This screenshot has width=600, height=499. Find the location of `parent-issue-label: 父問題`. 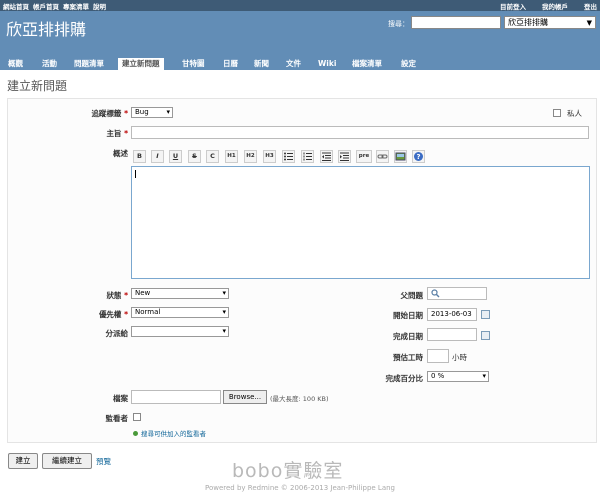

parent-issue-label: 父問題 is located at coordinates (412, 295).